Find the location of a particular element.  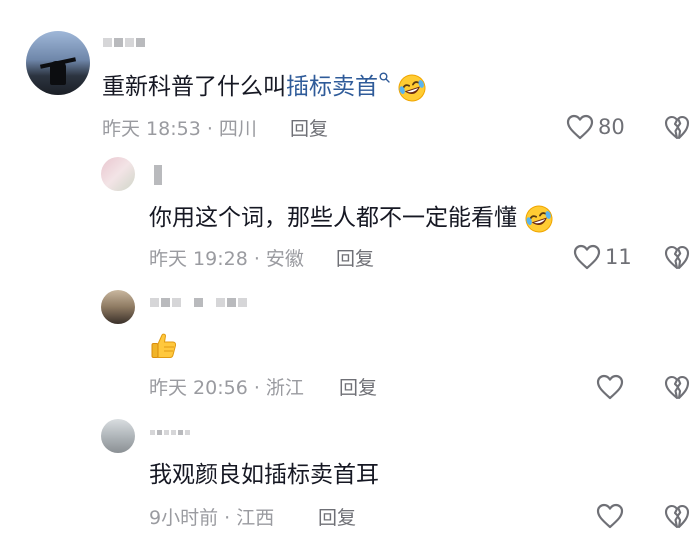

comment-text is located at coordinates (164, 345).